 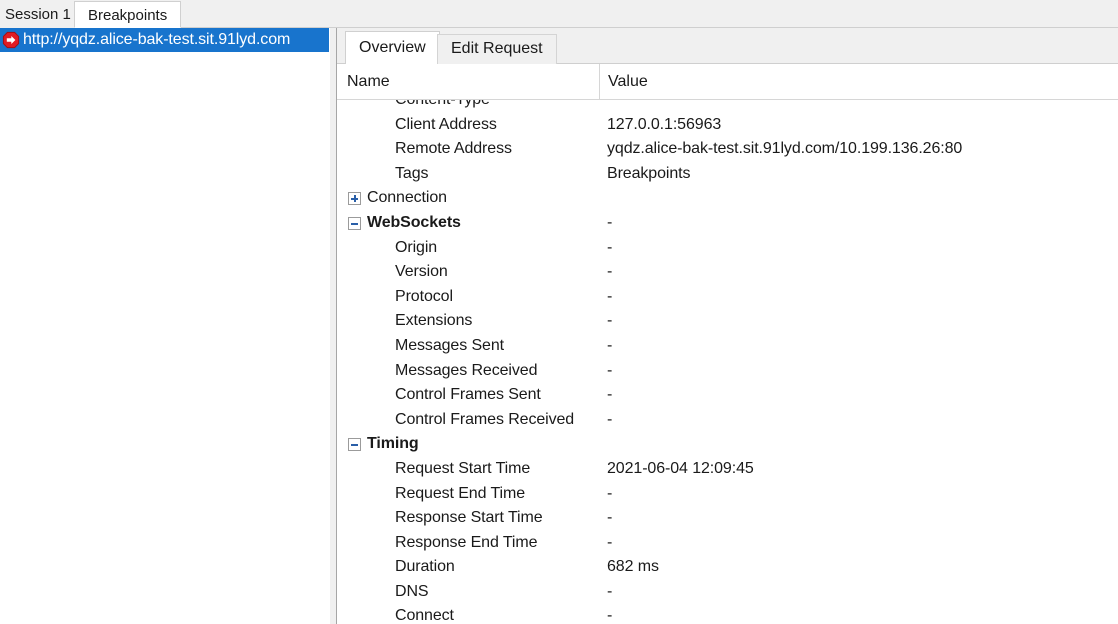 I want to click on breakpoint-icon, so click(x=11, y=40).